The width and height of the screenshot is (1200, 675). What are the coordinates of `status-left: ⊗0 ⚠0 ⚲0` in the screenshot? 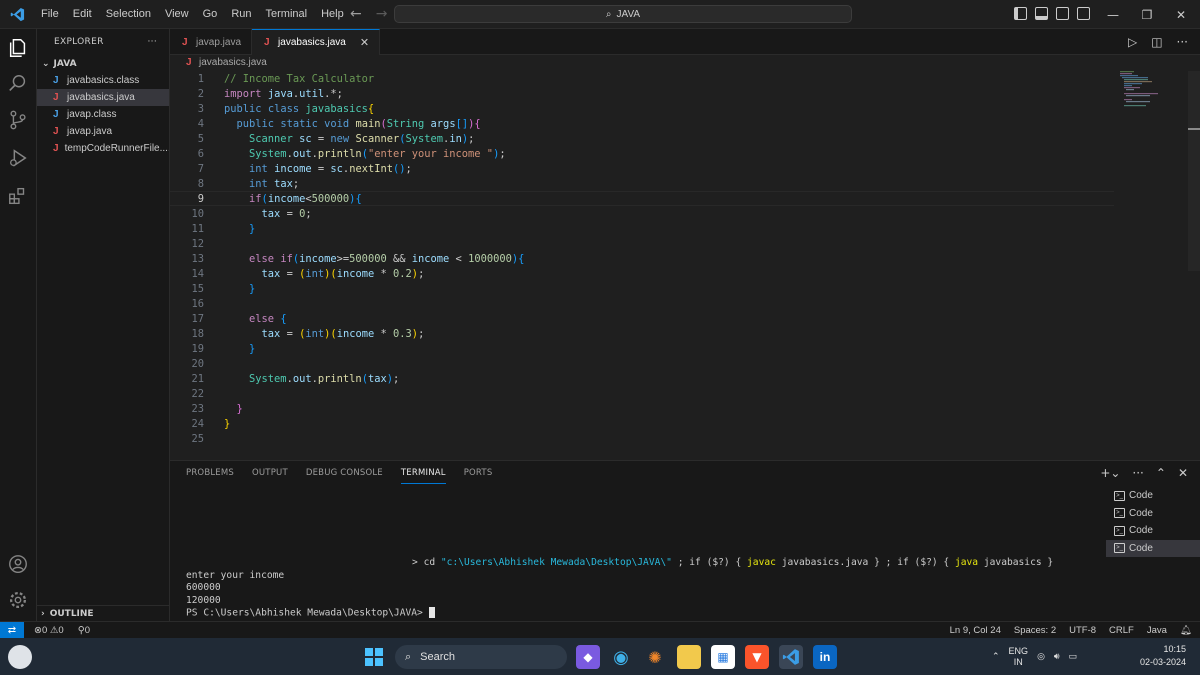 It's located at (62, 630).